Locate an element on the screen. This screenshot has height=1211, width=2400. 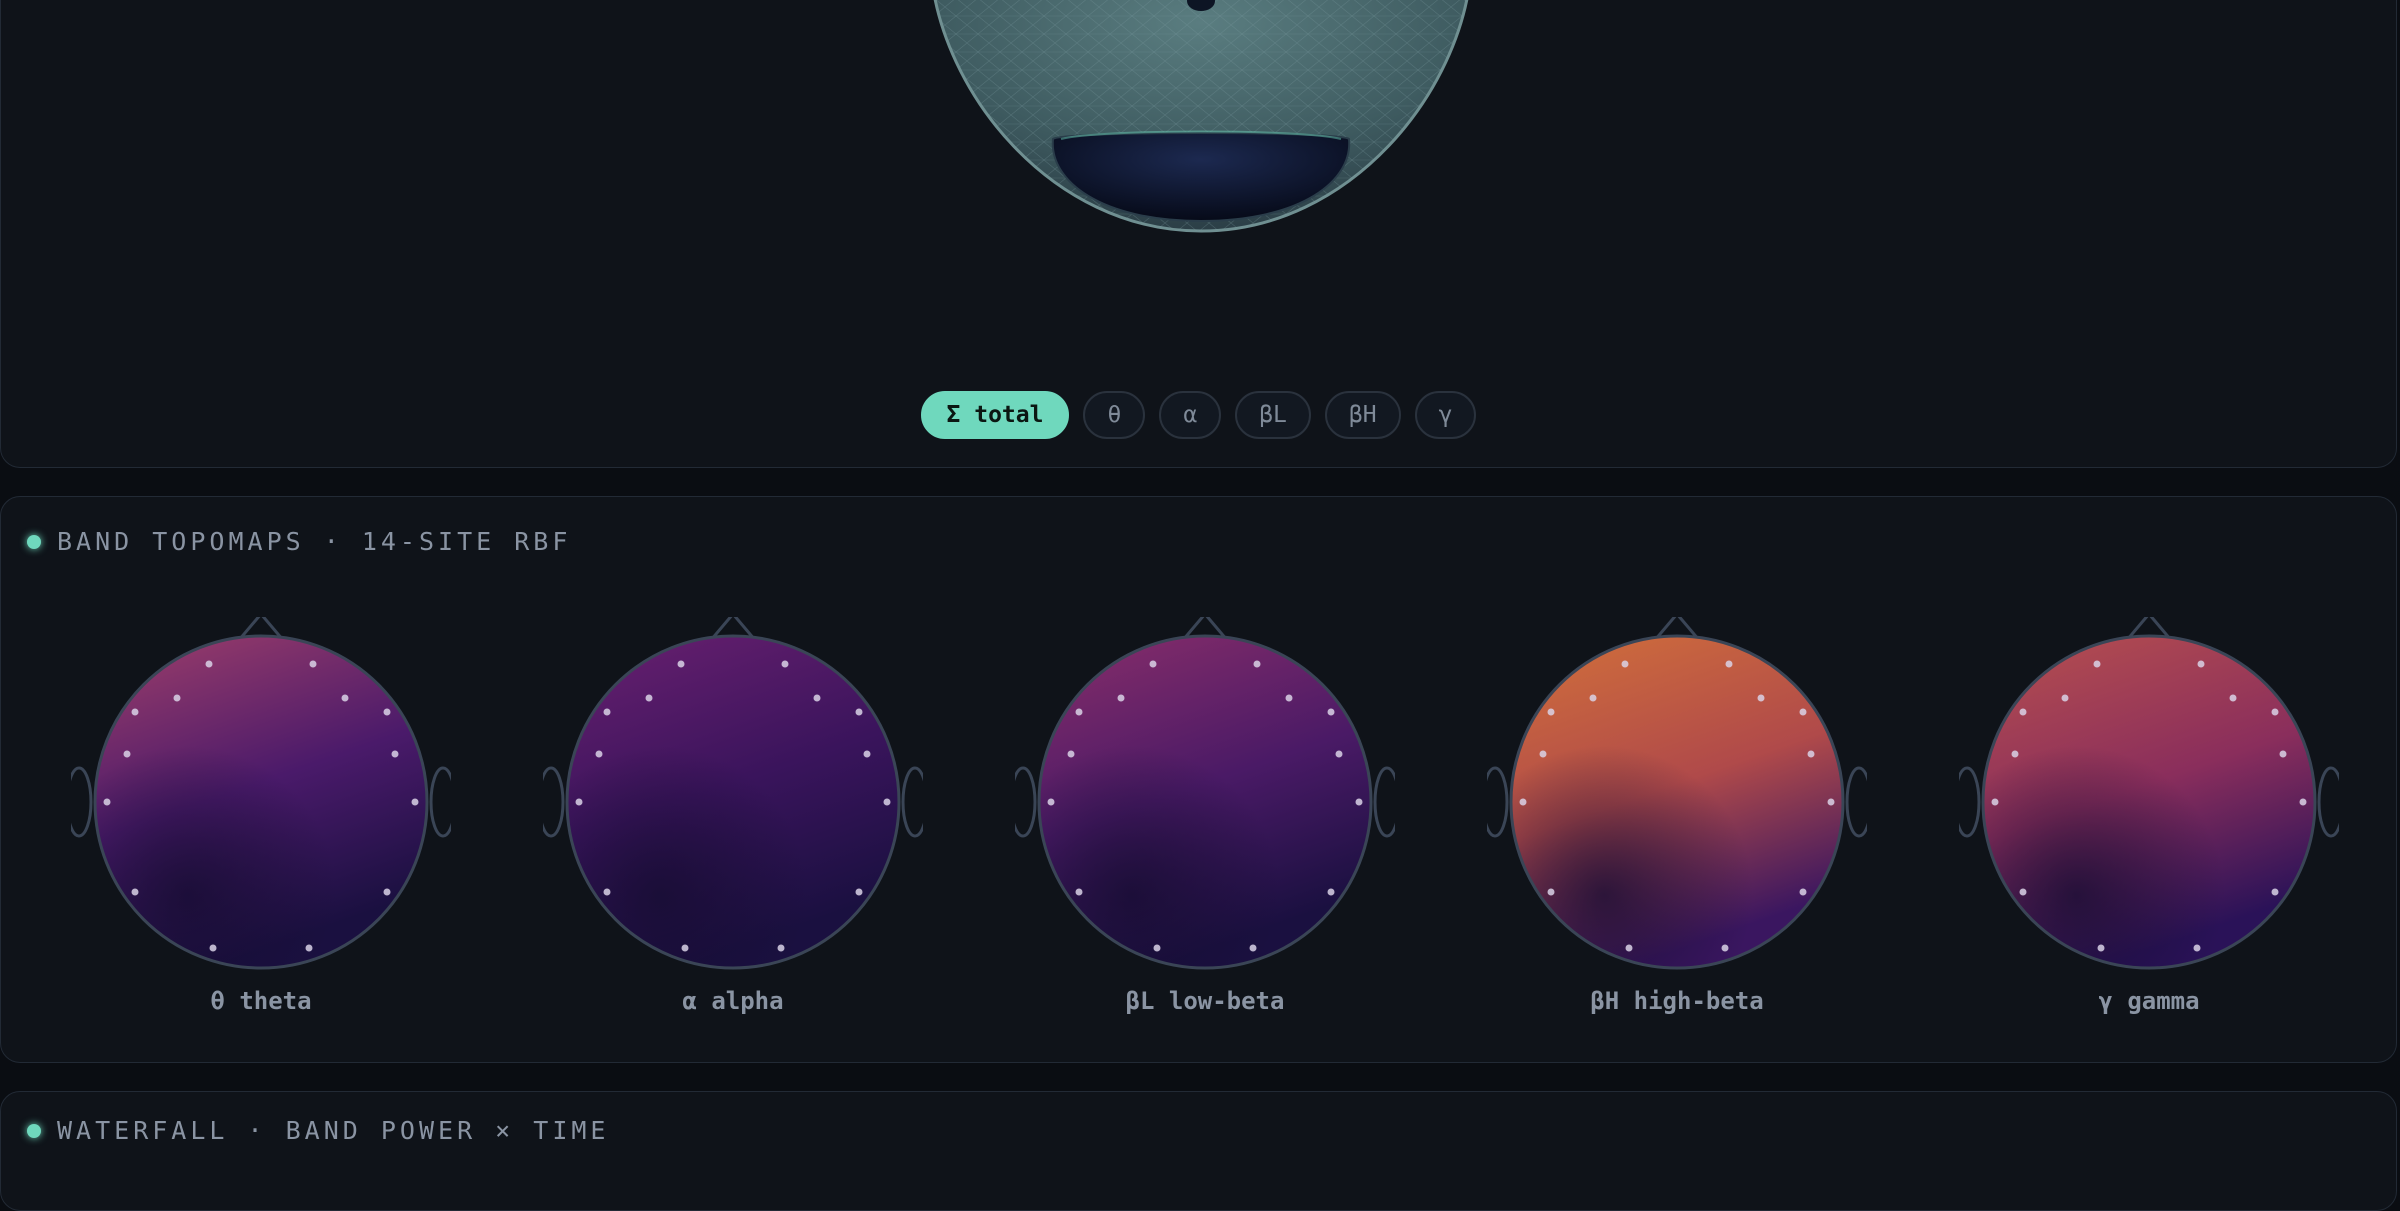
waterfall-title: WATERFALL · BAND POWER × TIME is located at coordinates (333, 1130).